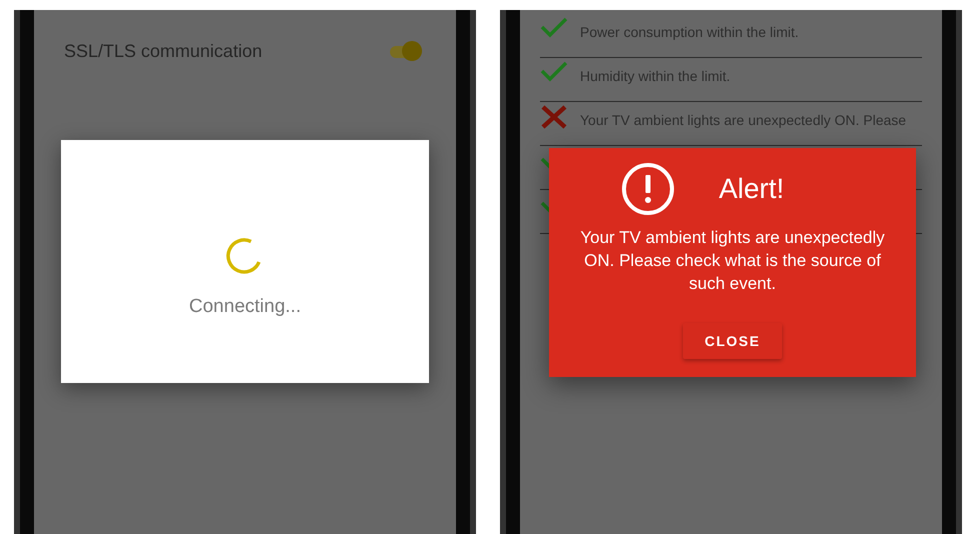  What do you see at coordinates (732, 261) in the screenshot?
I see `alert-message: Your TV ambient lights are unexpectedly ON. Please check what is the source of such event.` at bounding box center [732, 261].